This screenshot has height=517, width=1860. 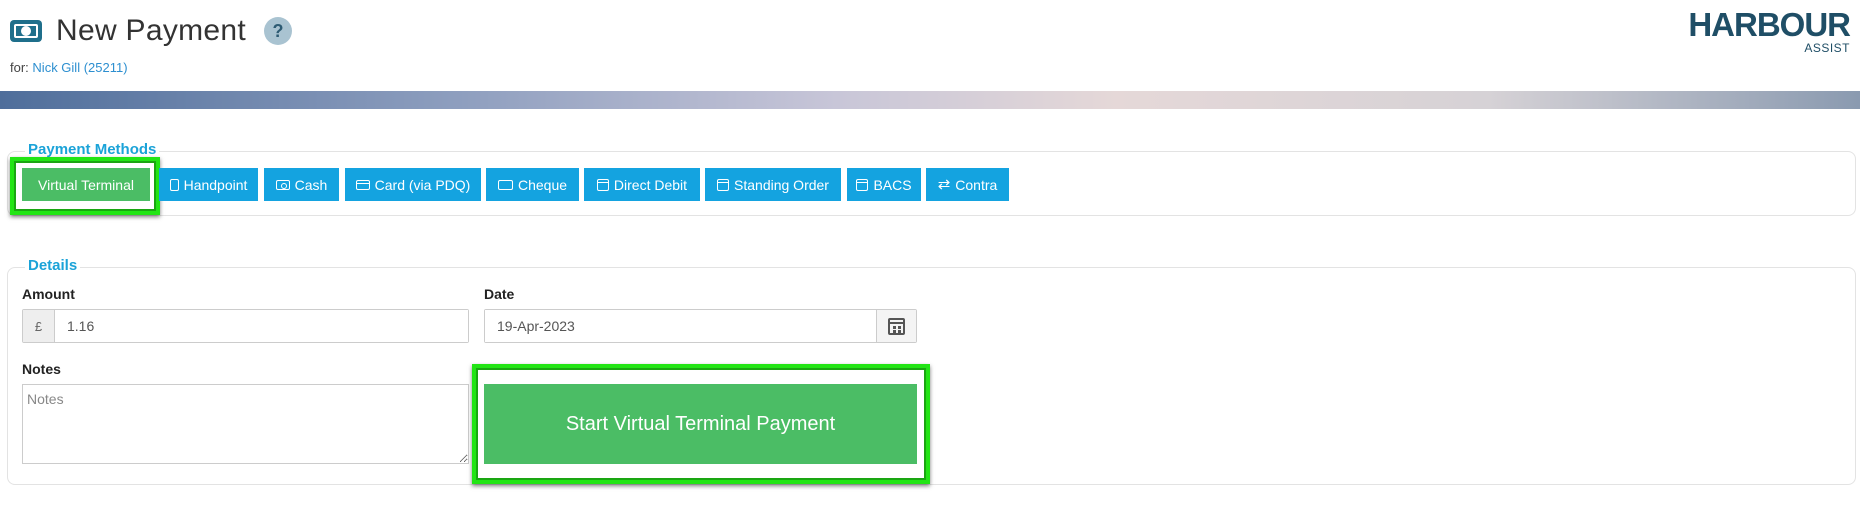 What do you see at coordinates (976, 184) in the screenshot?
I see `contra-label: Contra` at bounding box center [976, 184].